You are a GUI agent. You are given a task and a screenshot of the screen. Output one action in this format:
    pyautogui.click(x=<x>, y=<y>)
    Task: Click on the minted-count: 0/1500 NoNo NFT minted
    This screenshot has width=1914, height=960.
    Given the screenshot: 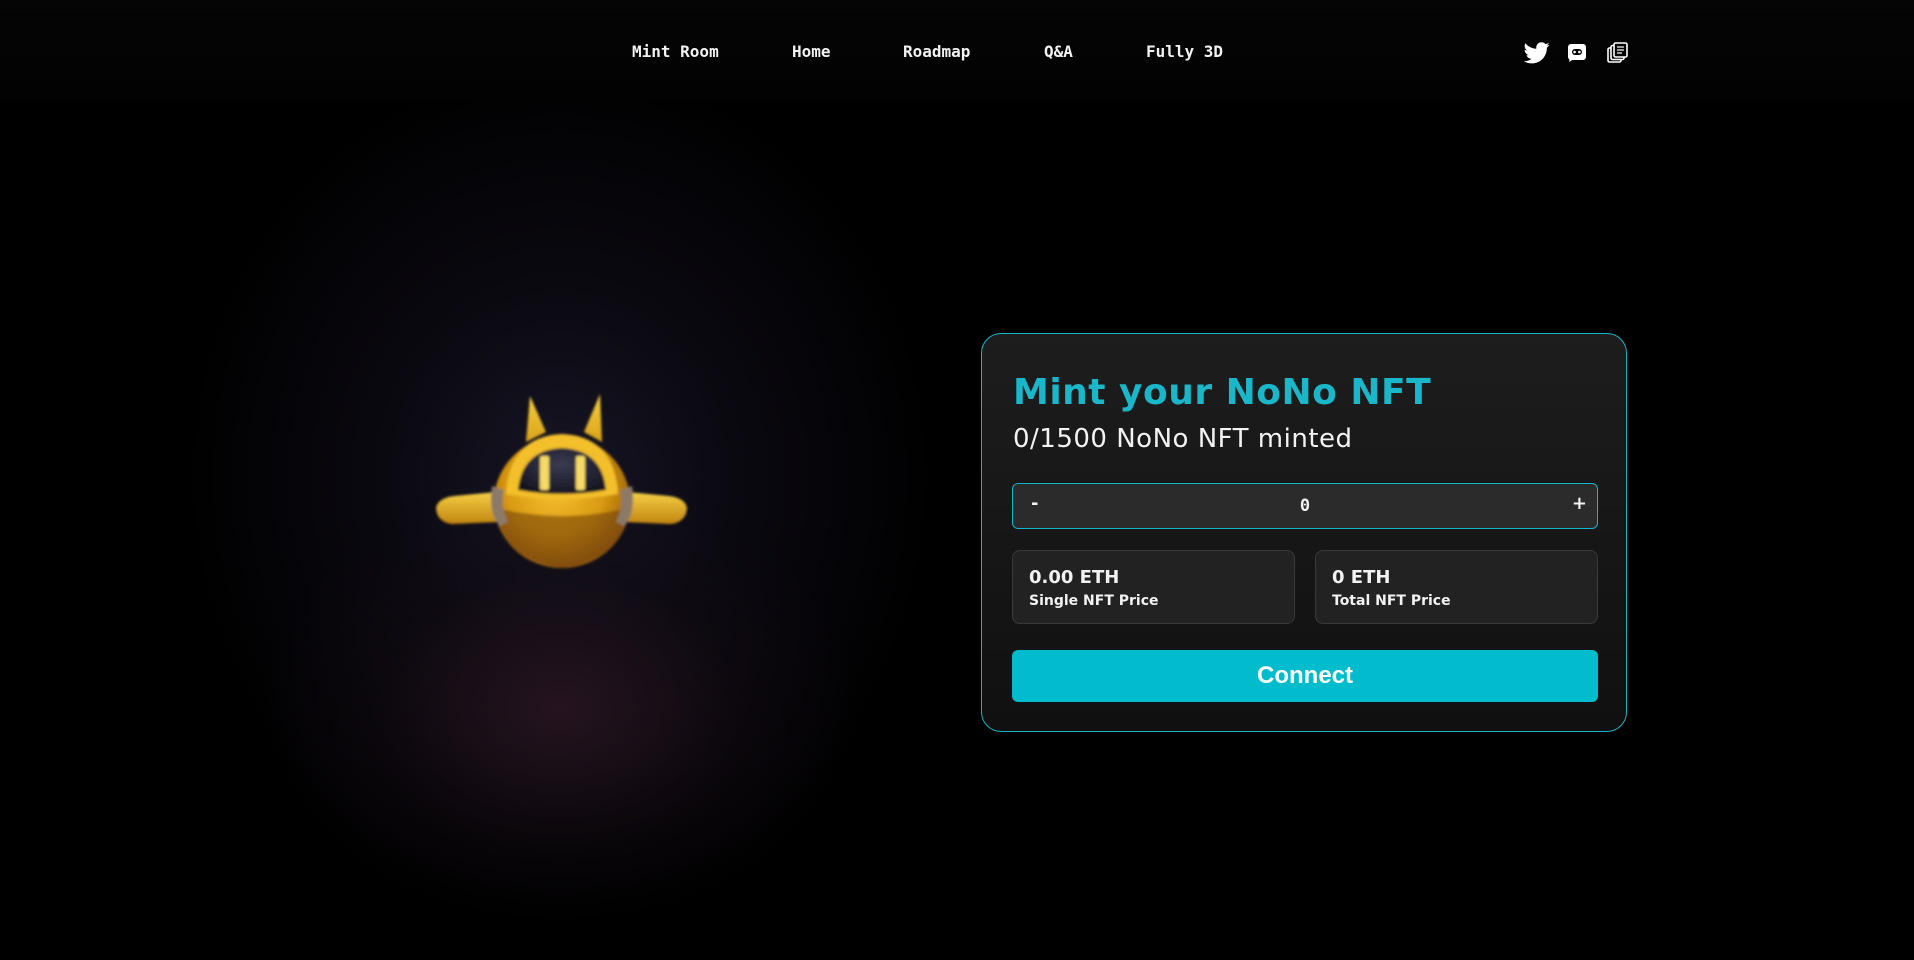 What is the action you would take?
    pyautogui.click(x=1183, y=439)
    